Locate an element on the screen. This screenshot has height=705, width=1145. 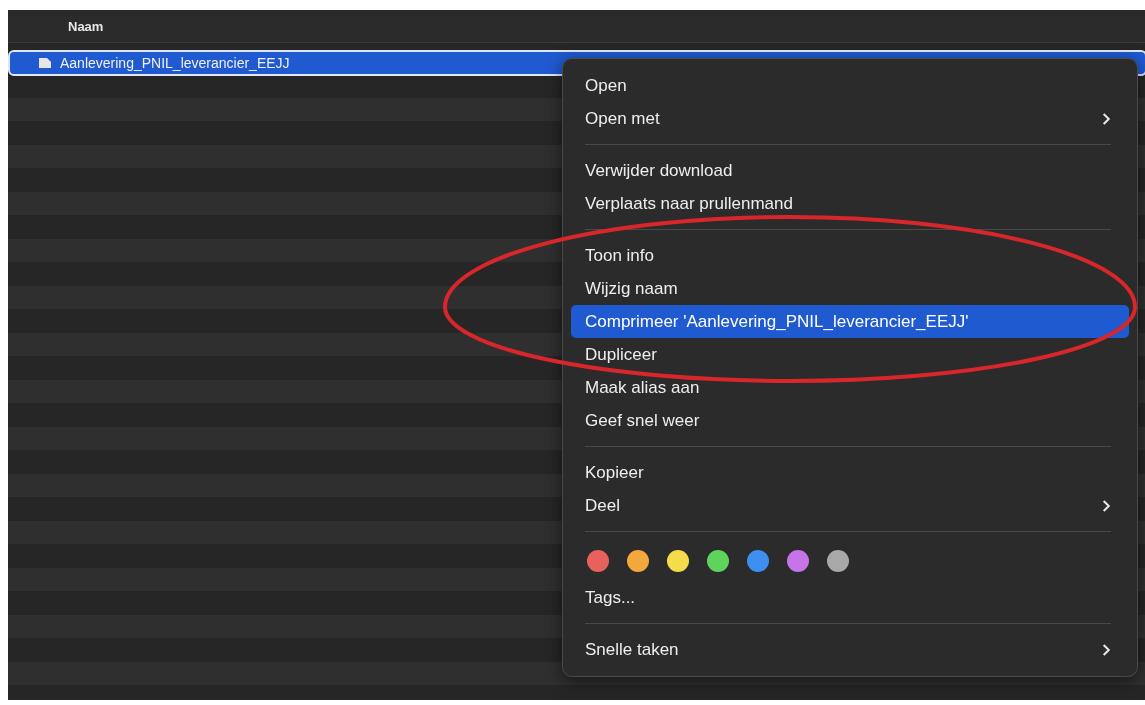
menu-item: Kopieer is located at coordinates (850, 472).